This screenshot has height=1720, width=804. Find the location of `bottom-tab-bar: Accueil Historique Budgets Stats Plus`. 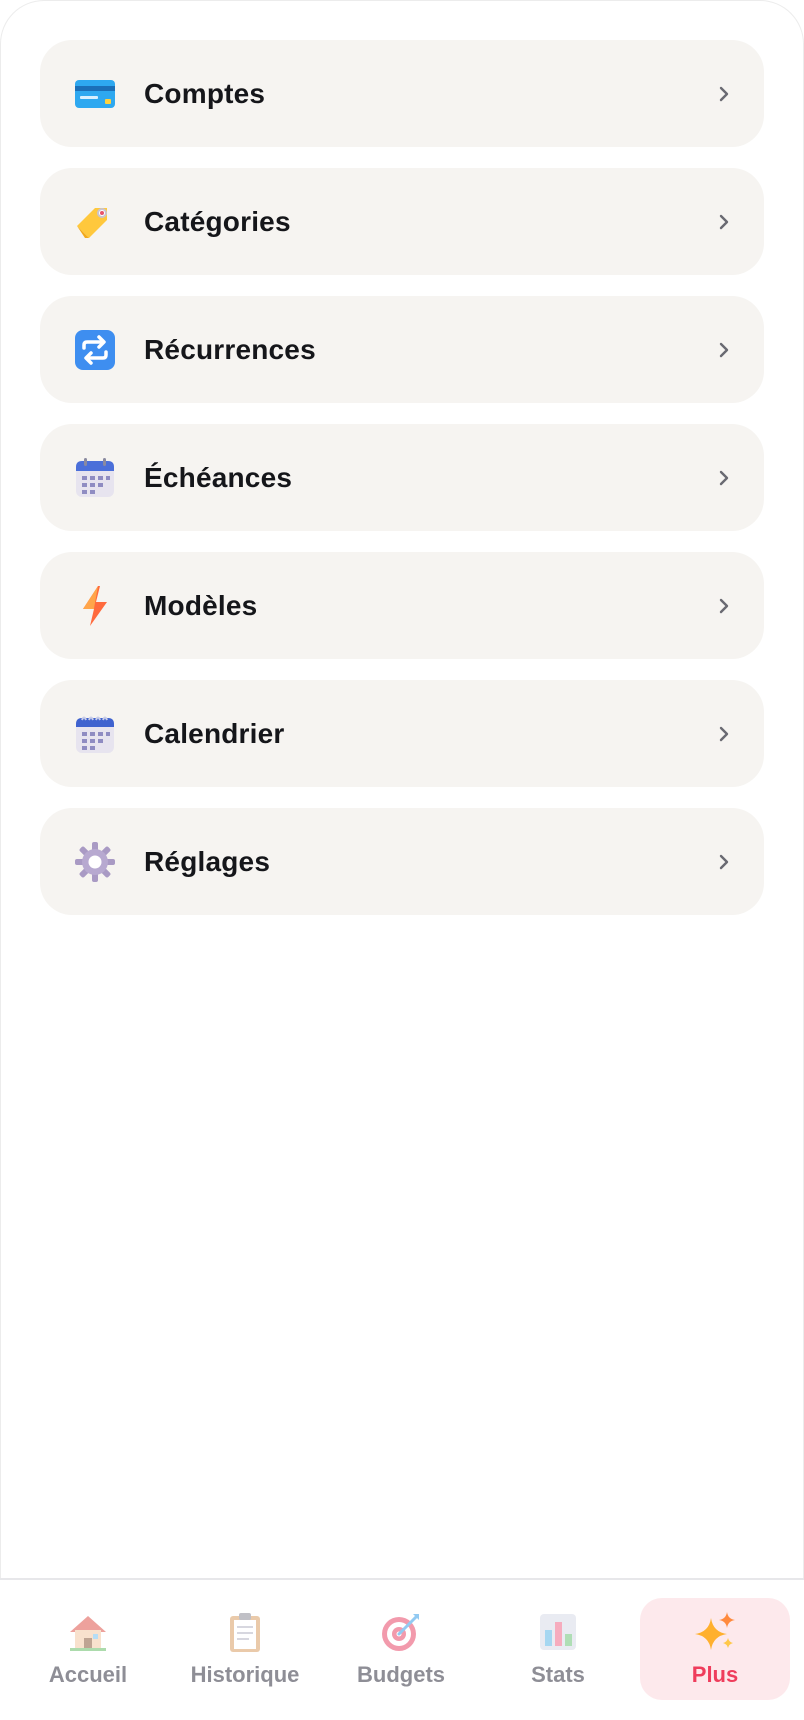

bottom-tab-bar: Accueil Historique Budgets Stats Plus is located at coordinates (402, 1649).